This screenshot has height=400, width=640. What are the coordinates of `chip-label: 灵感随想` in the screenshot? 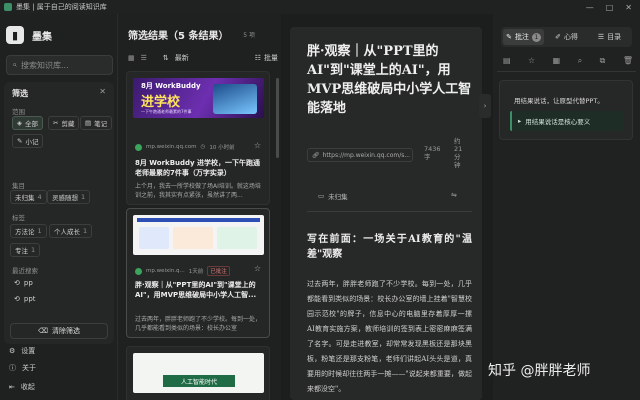 It's located at (65, 198).